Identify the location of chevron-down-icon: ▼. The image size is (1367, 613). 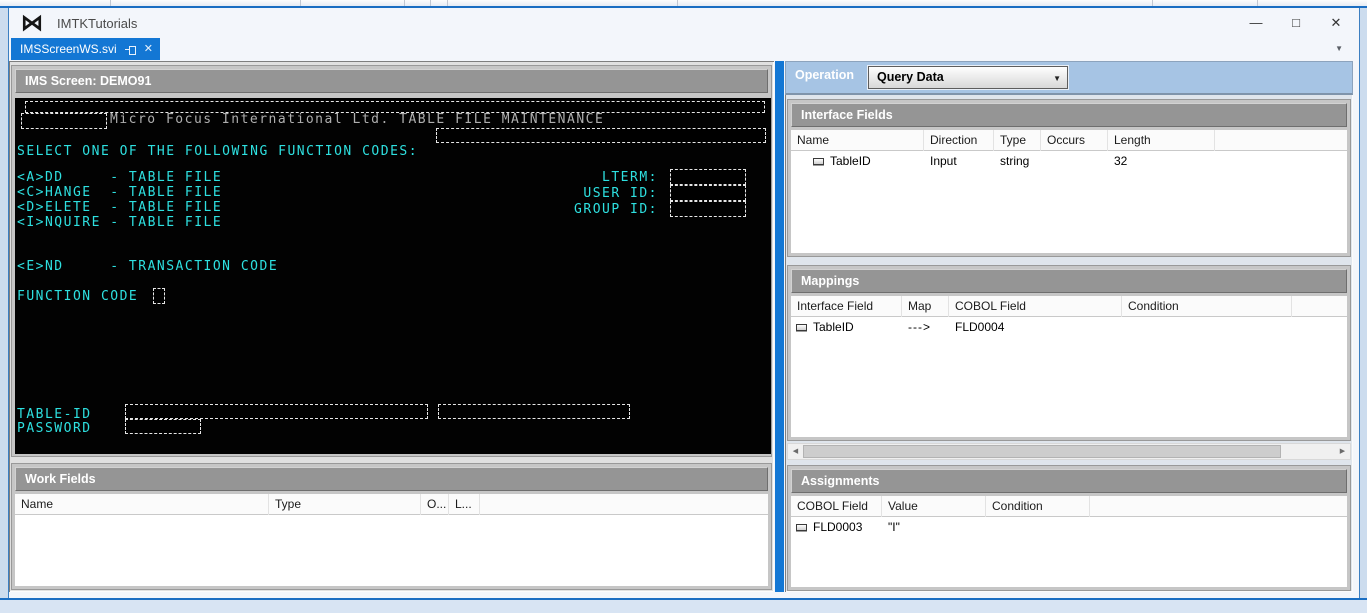
(1057, 78).